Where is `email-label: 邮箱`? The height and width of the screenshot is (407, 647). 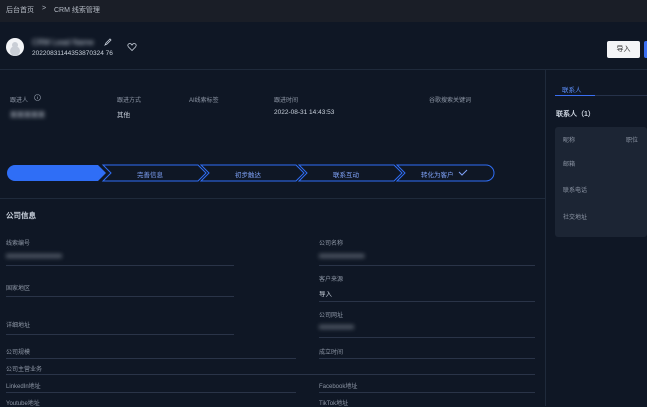
email-label: 邮箱 is located at coordinates (569, 165).